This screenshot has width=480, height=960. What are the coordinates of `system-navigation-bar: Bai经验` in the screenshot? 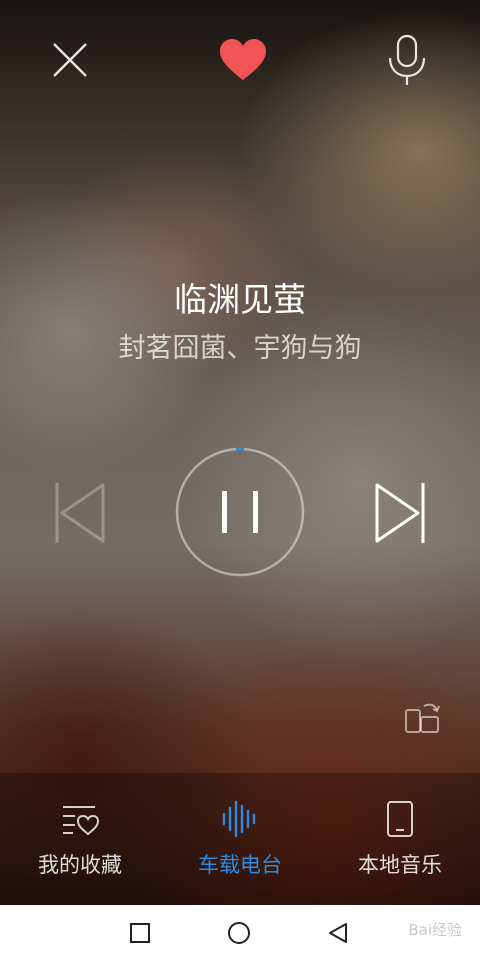 It's located at (240, 932).